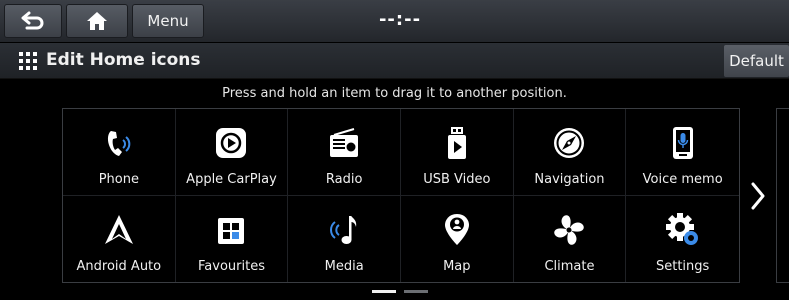 The width and height of the screenshot is (789, 300). What do you see at coordinates (231, 230) in the screenshot?
I see `favourites-icon` at bounding box center [231, 230].